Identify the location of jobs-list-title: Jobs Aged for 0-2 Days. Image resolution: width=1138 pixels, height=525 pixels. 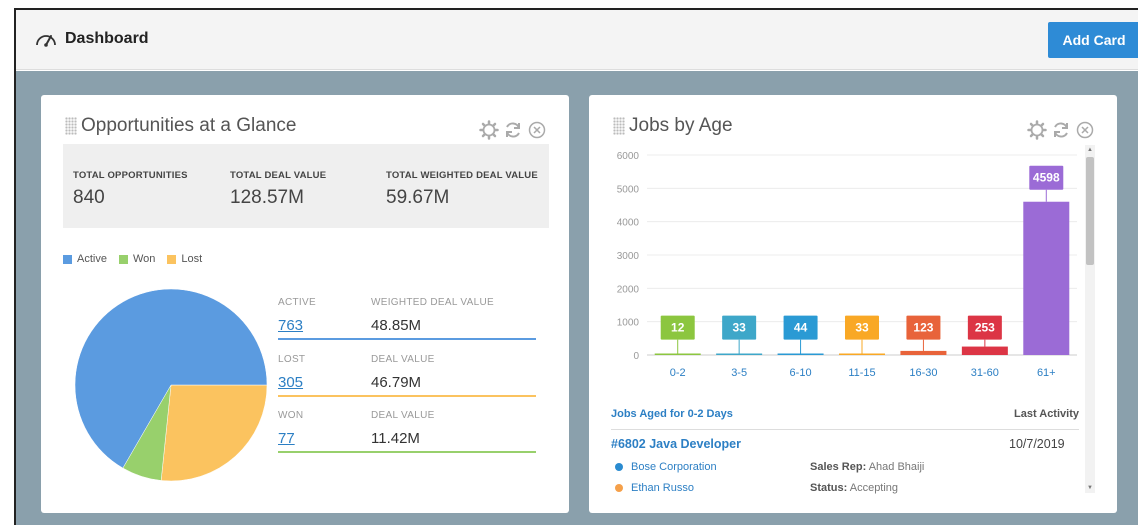
(672, 414).